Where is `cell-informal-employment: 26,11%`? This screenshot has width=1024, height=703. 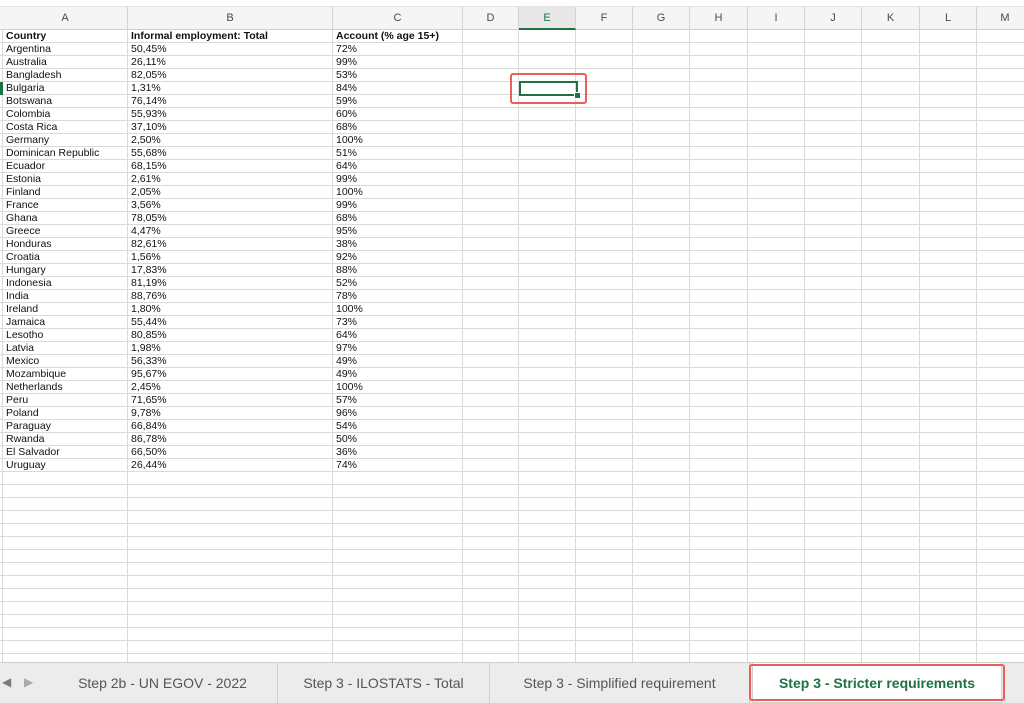 cell-informal-employment: 26,11% is located at coordinates (231, 62).